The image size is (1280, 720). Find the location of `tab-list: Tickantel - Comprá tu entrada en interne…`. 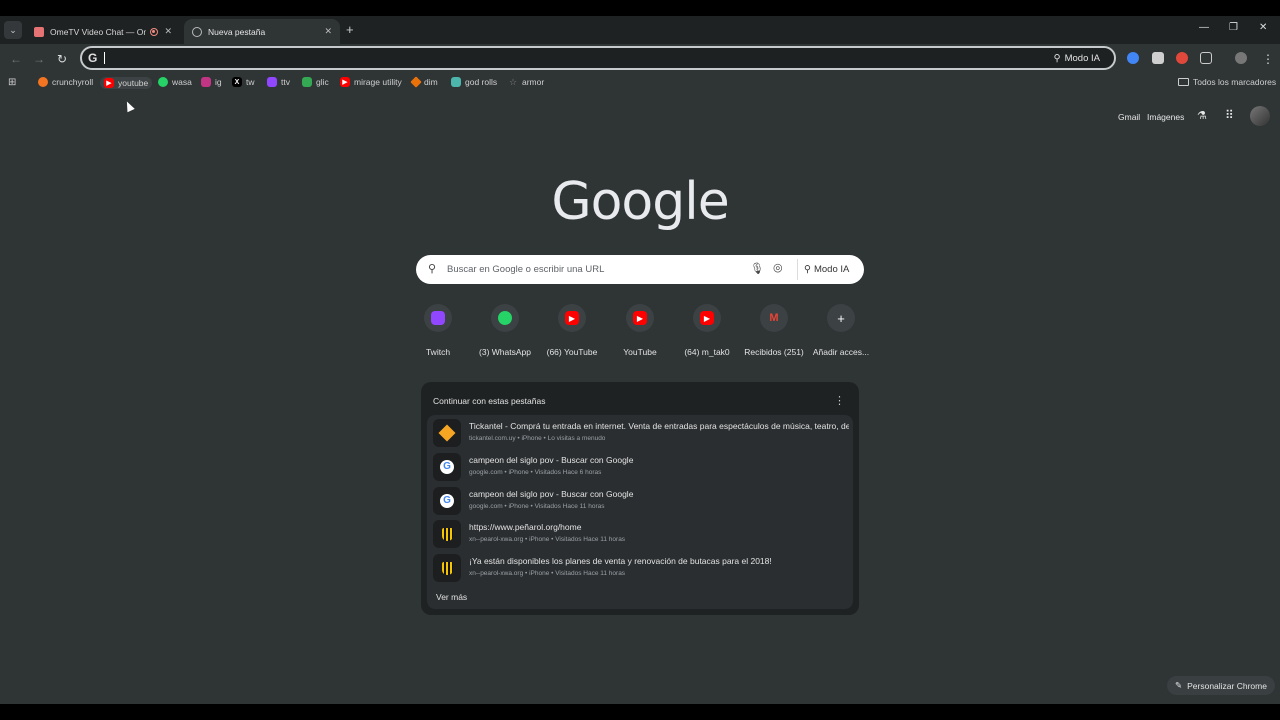

tab-list: Tickantel - Comprá tu entrada en interne… is located at coordinates (640, 512).